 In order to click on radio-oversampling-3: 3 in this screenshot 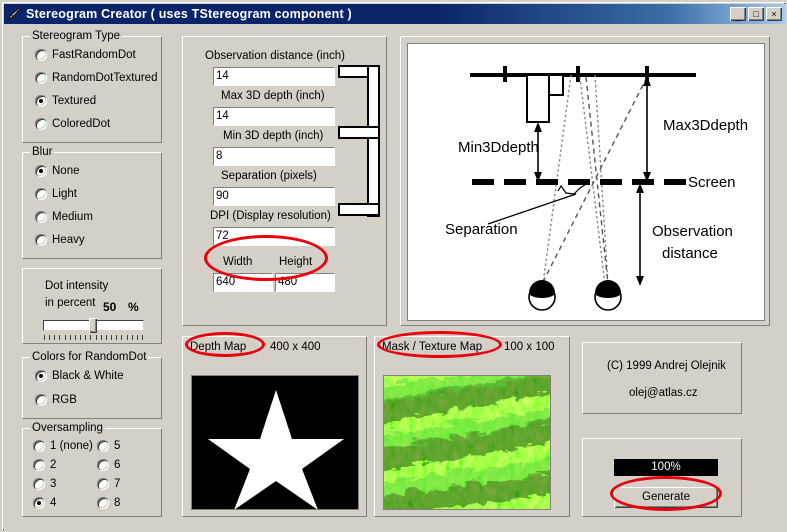, I will do `click(44, 484)`.